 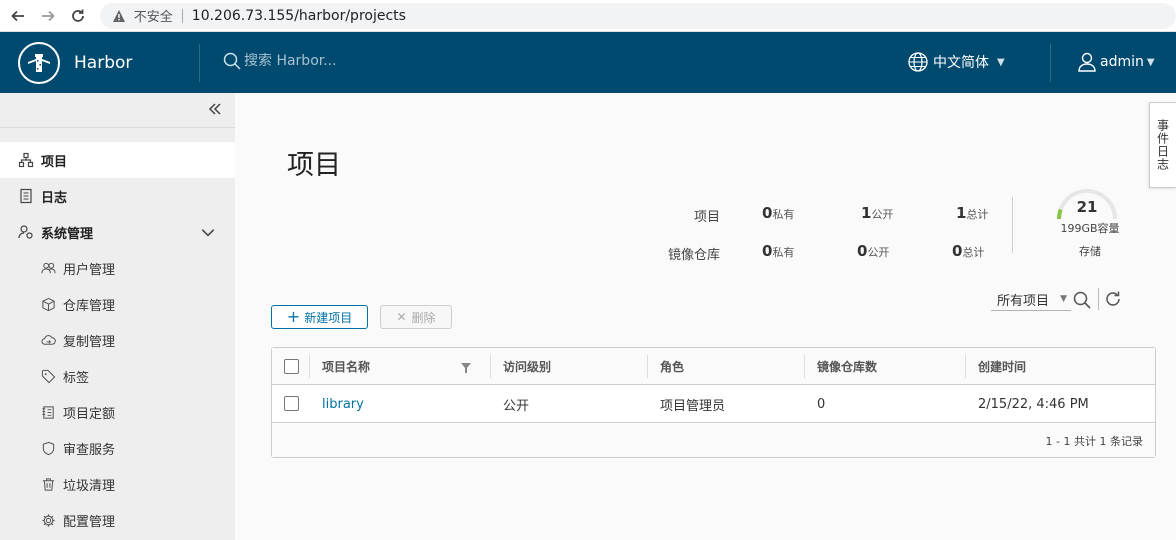 I want to click on table-footer: 1 - 1 共计 1 条记录, so click(x=713, y=440).